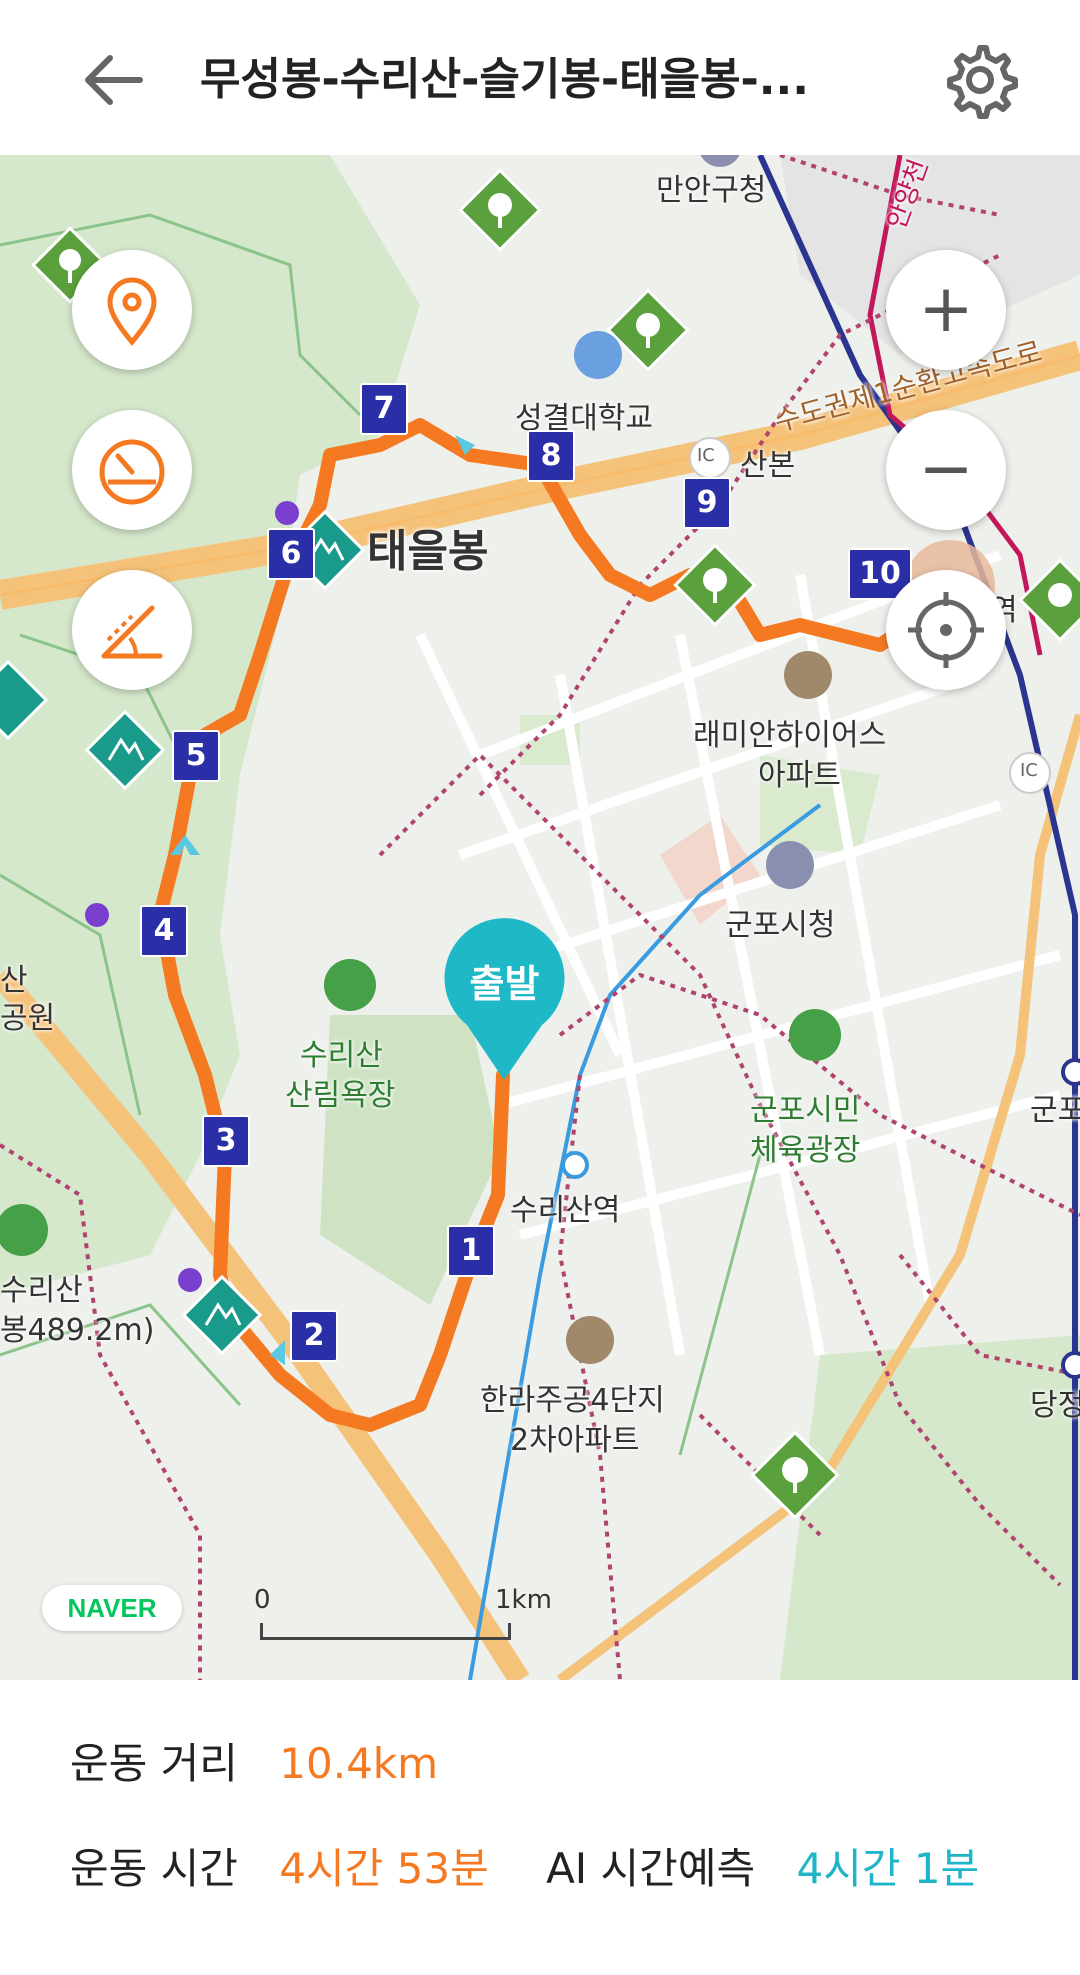 This screenshot has width=1080, height=1975. I want to click on waypoint-2: 2, so click(314, 1336).